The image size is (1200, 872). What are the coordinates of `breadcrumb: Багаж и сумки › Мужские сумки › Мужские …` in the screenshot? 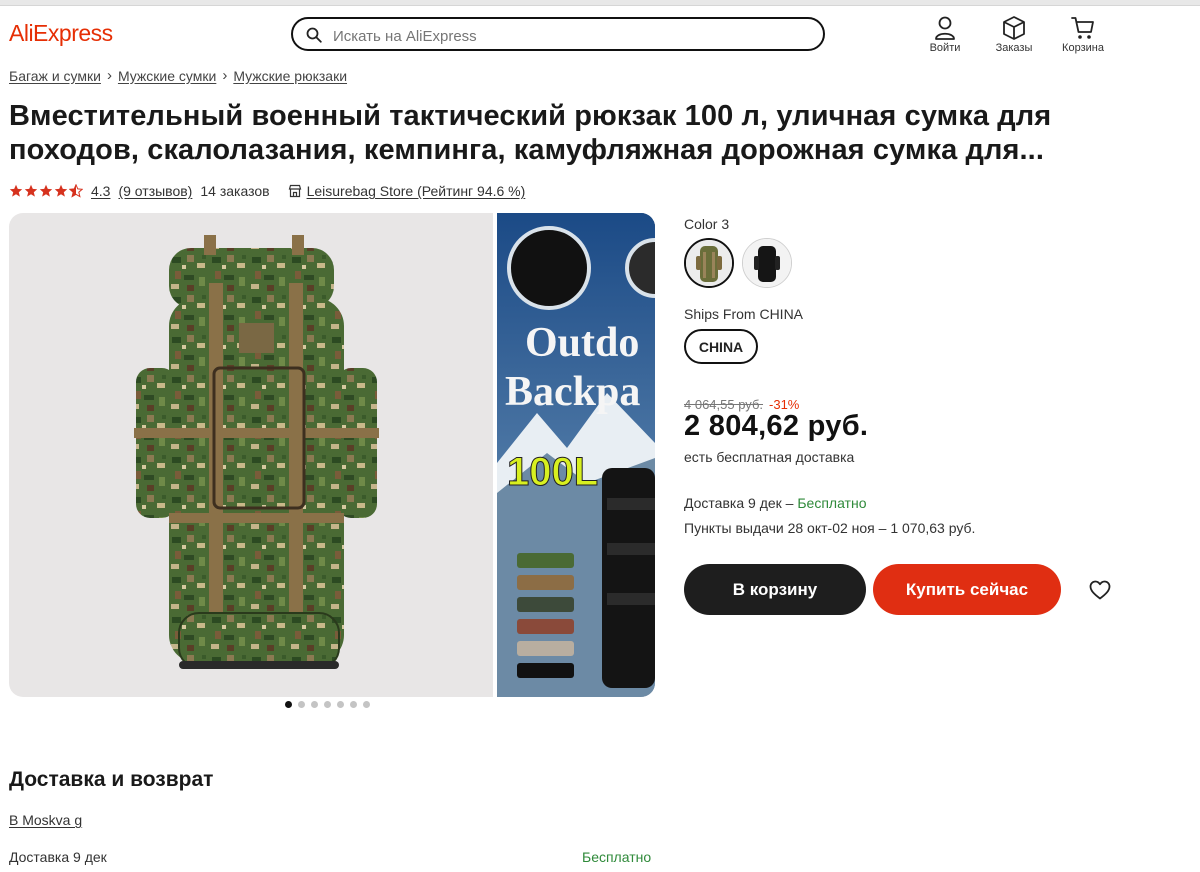 It's located at (178, 75).